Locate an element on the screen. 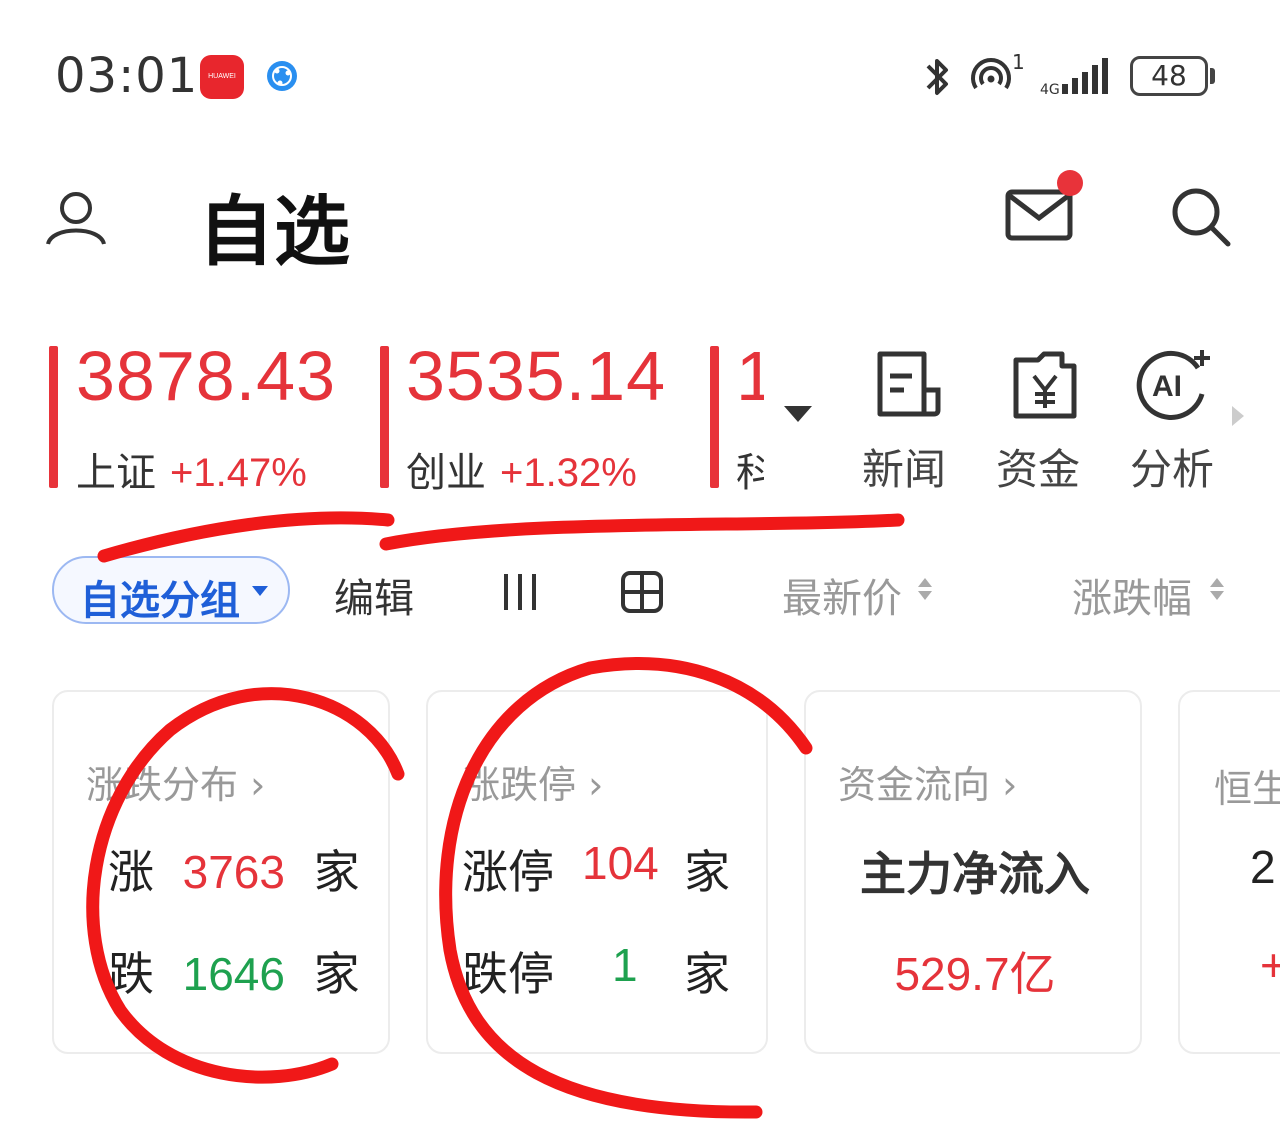 This screenshot has height=1126, width=1280. card-title: 恒生 is located at coordinates (1247, 785).